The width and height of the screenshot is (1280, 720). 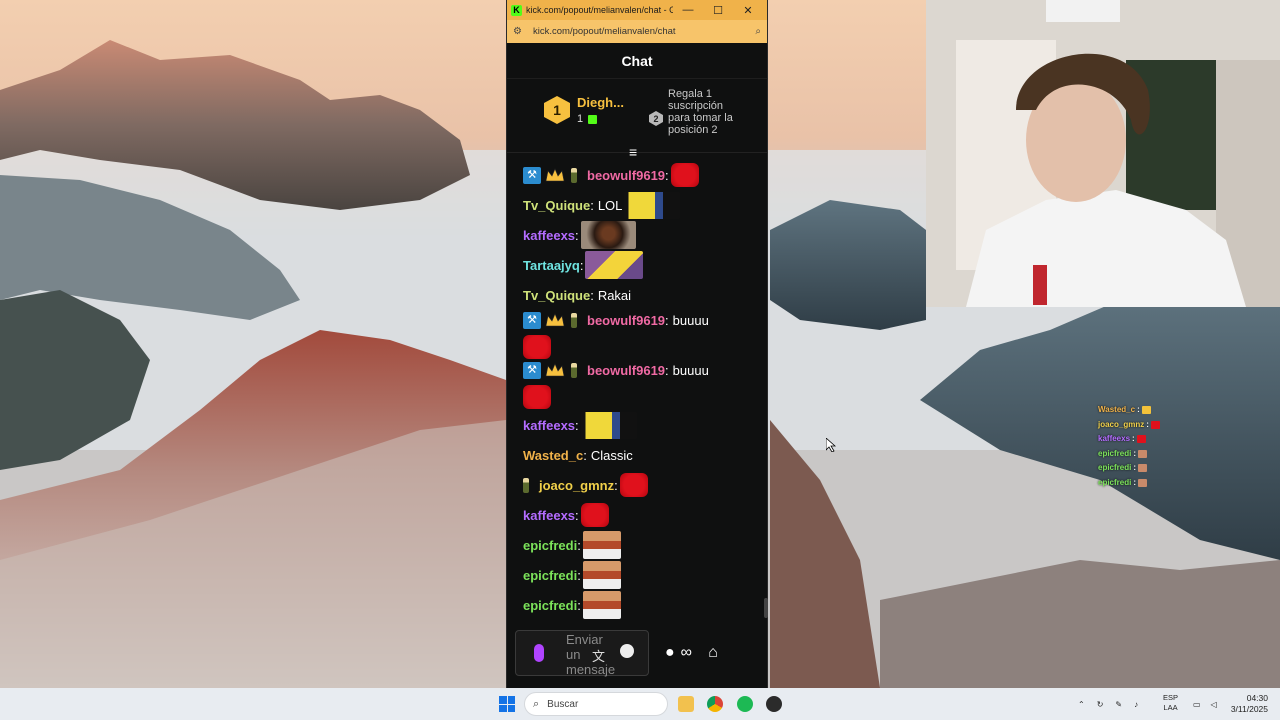 I want to click on infinity-icon: ∞, so click(x=686, y=653).